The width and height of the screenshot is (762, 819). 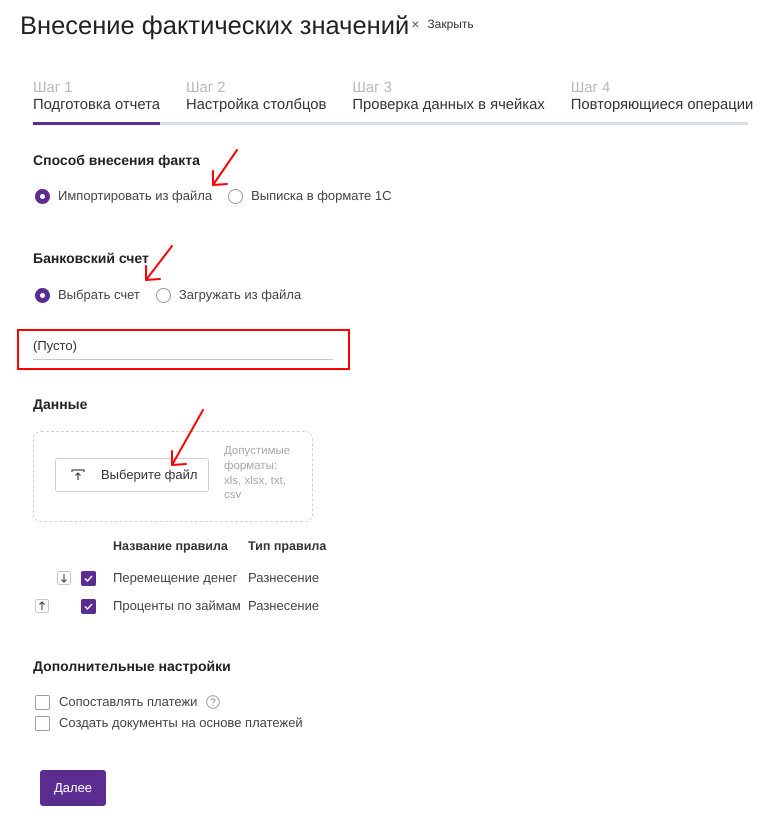 I want to click on section-title: Дополнительные настройки, so click(x=132, y=666).